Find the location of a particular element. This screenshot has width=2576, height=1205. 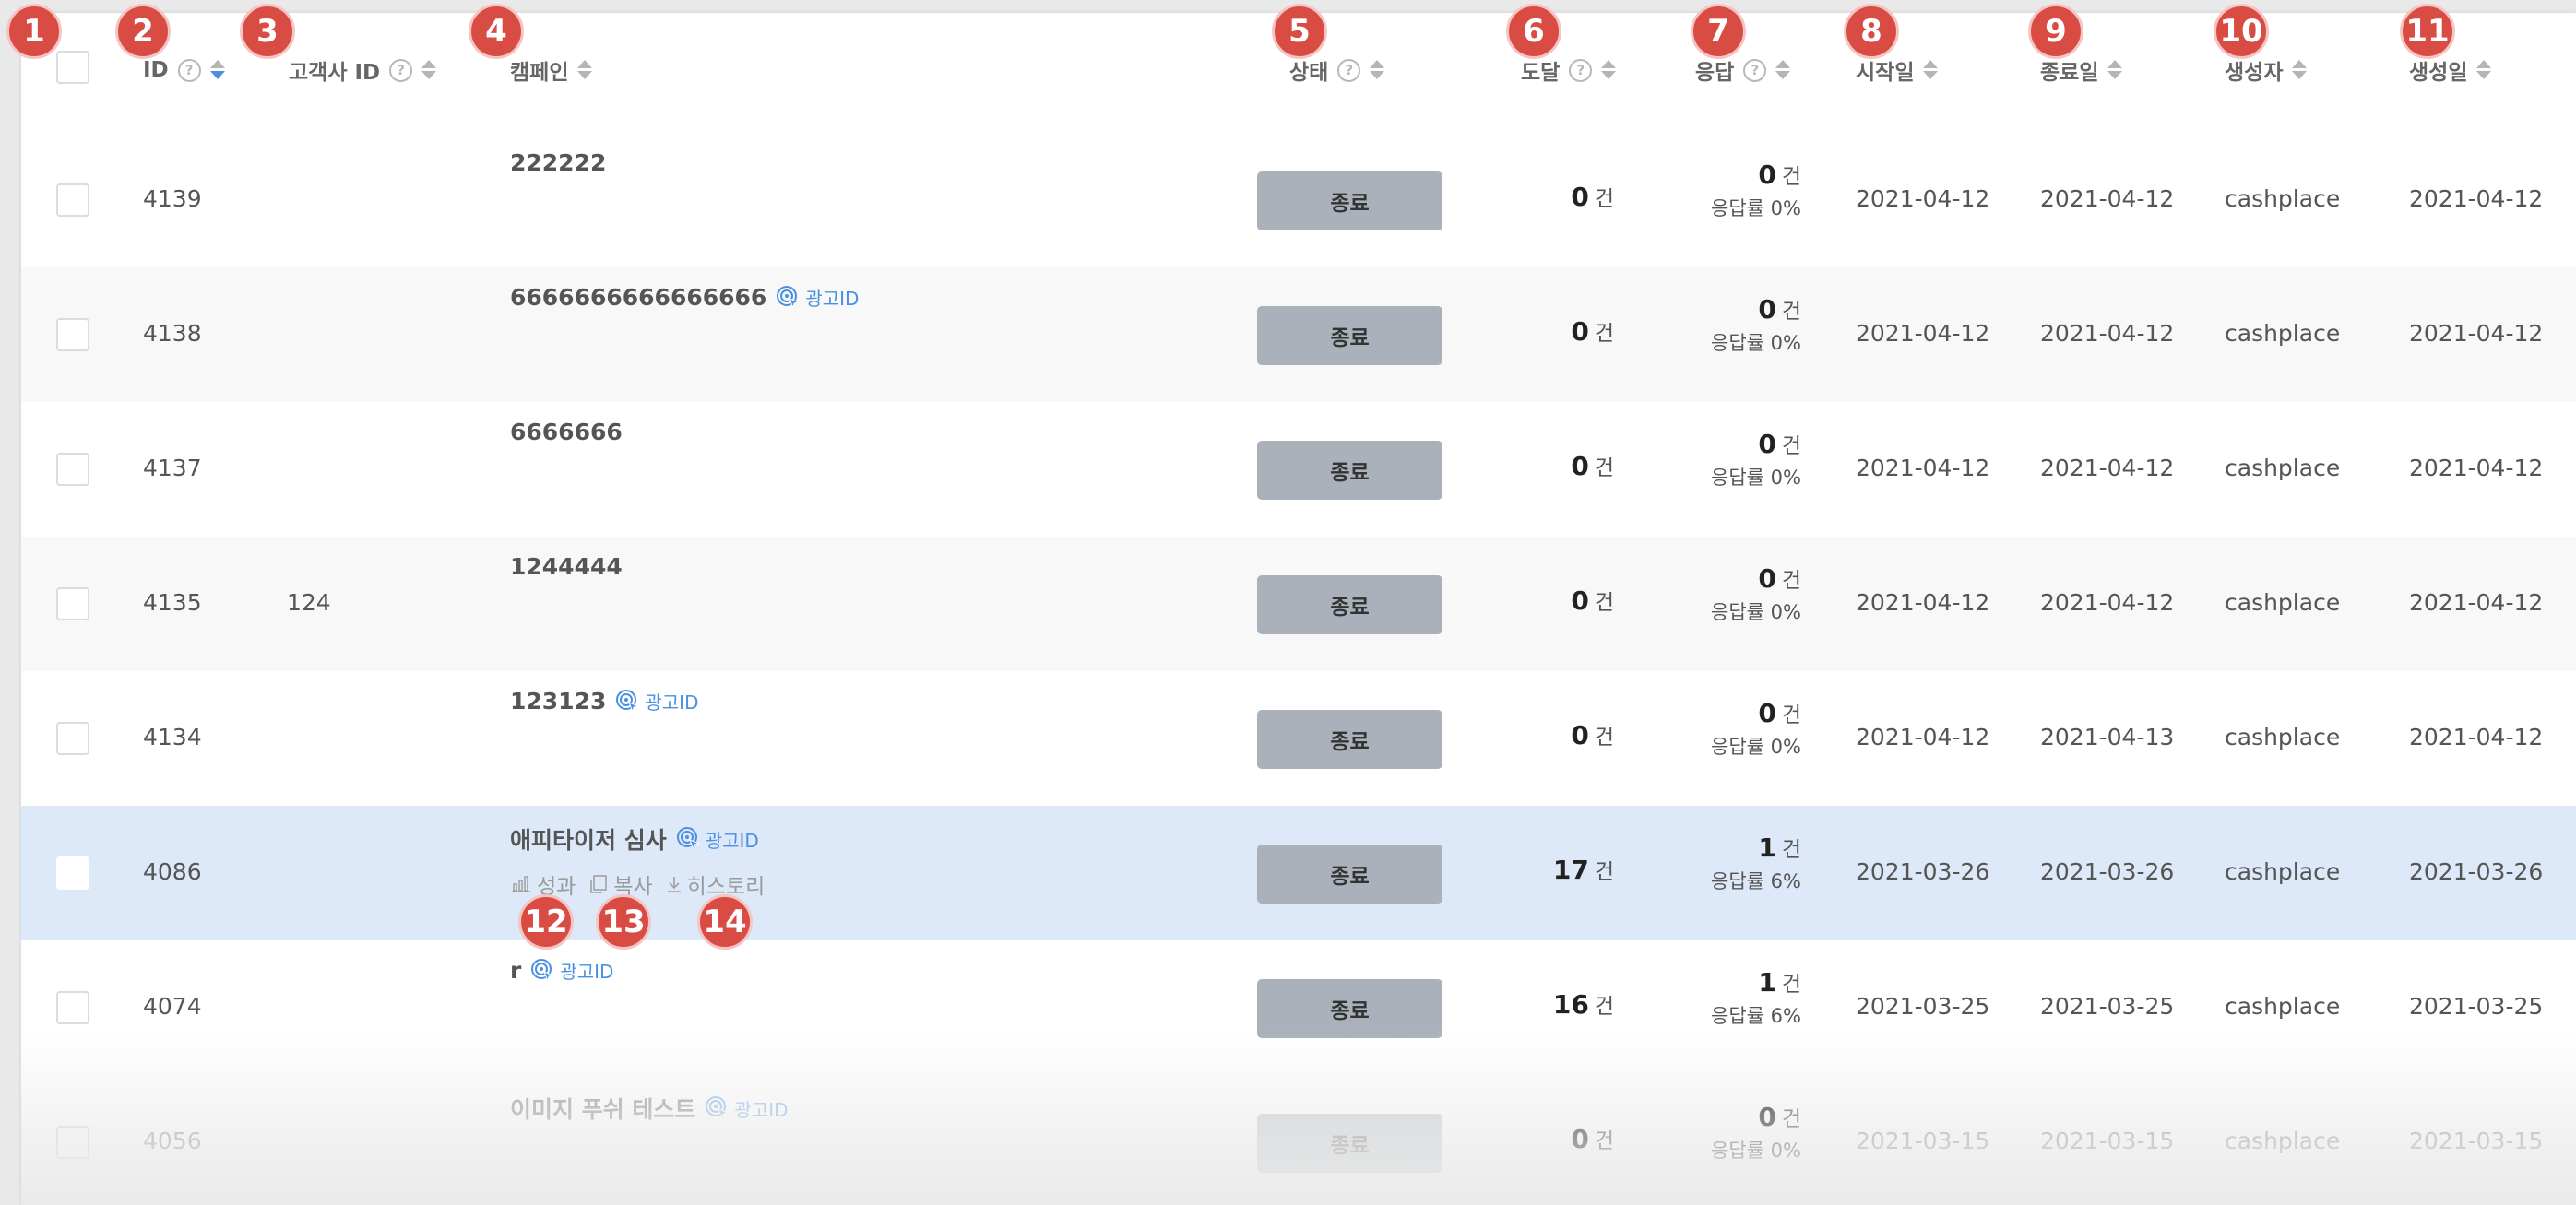

campaign-name-link: 6666666666666666 is located at coordinates (638, 297).